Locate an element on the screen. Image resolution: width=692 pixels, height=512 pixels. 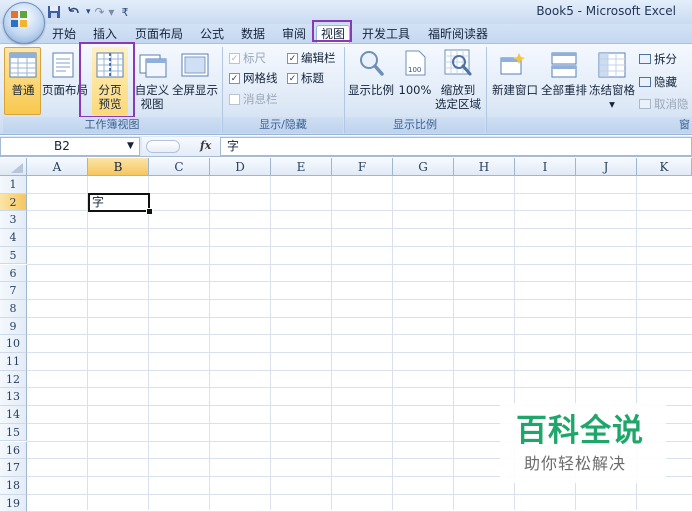
watermark-subtitle: 助你轻松解决 is located at coordinates (575, 463).